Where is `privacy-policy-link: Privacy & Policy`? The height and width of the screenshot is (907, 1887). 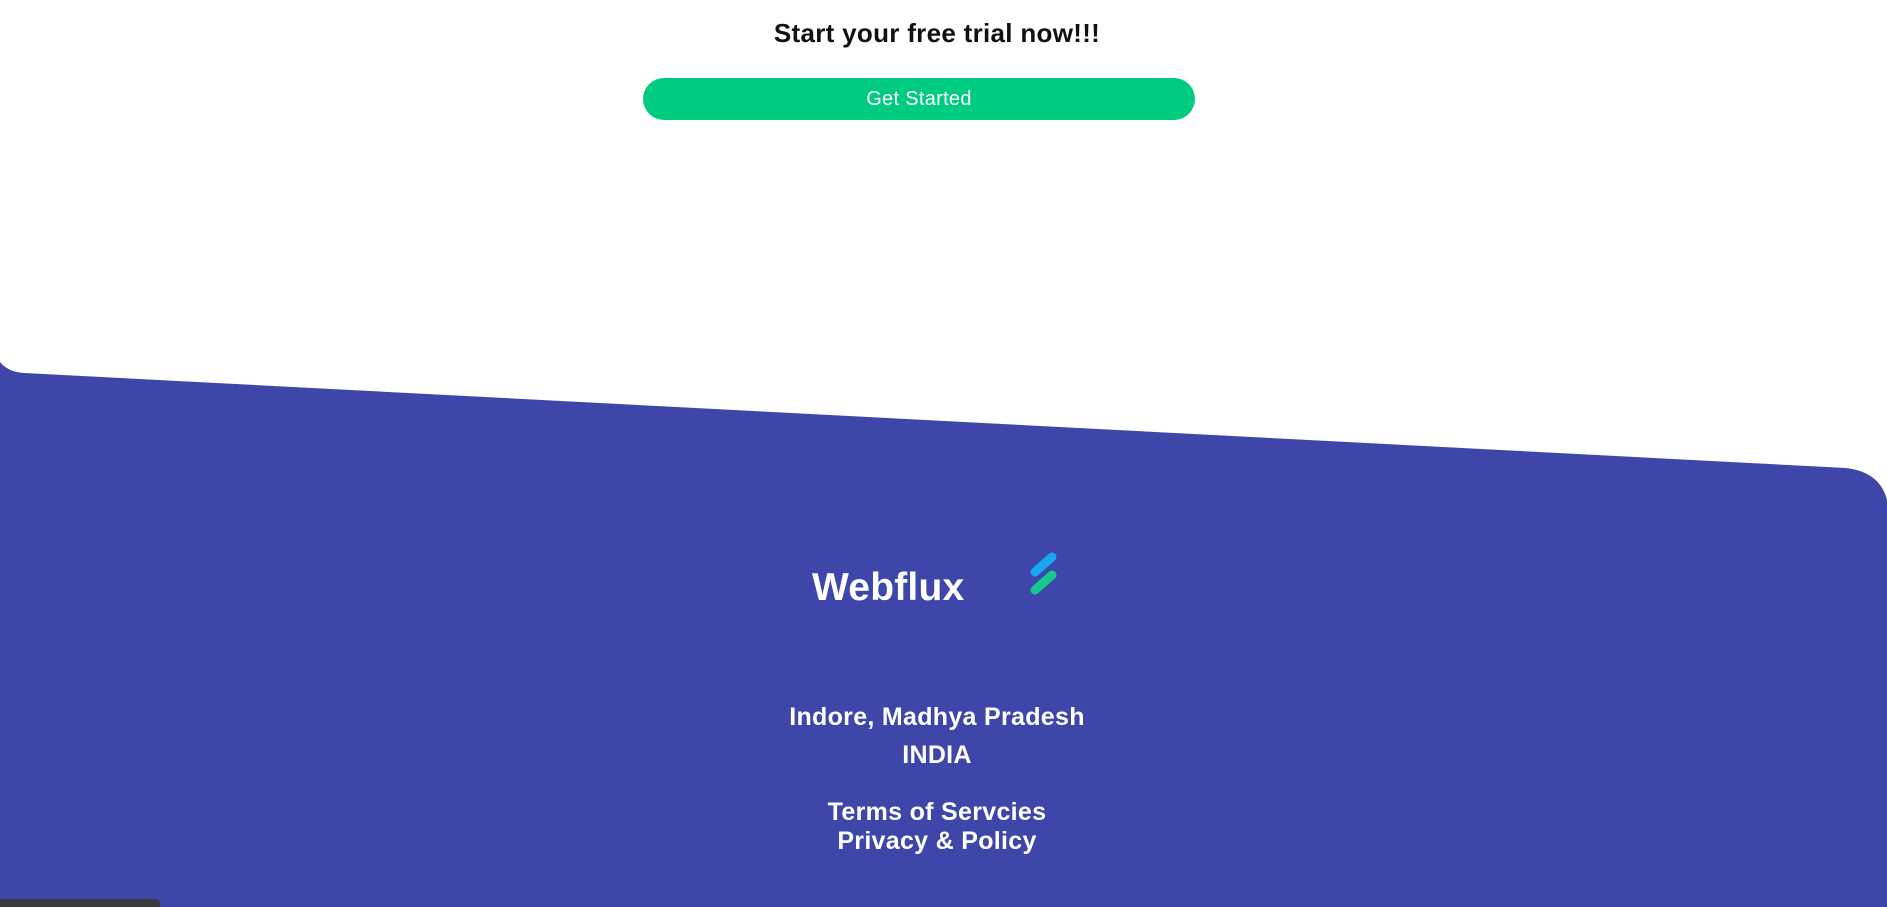
privacy-policy-link: Privacy & Policy is located at coordinates (937, 841).